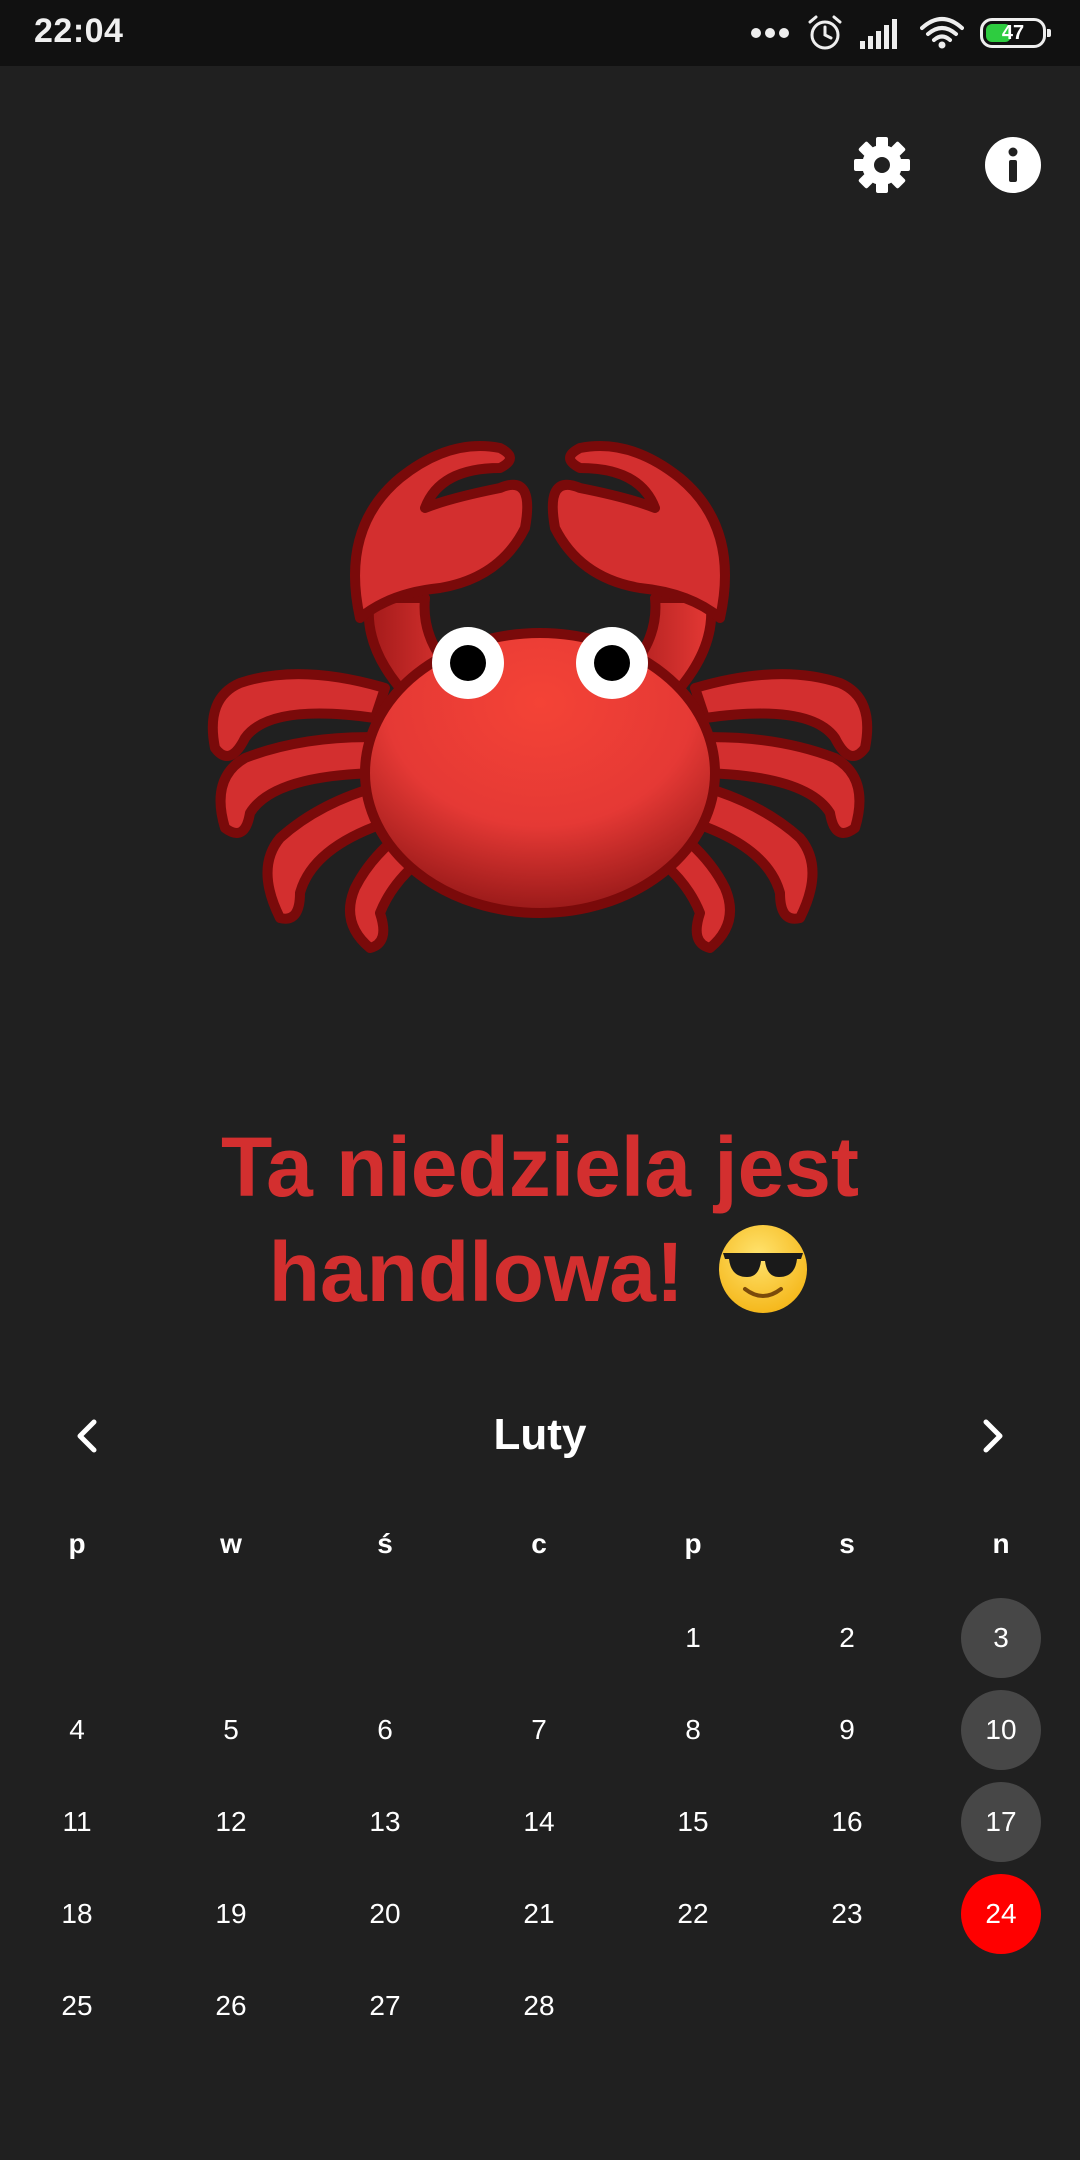  Describe the element at coordinates (231, 1914) in the screenshot. I see `calendar-day: 19` at that location.